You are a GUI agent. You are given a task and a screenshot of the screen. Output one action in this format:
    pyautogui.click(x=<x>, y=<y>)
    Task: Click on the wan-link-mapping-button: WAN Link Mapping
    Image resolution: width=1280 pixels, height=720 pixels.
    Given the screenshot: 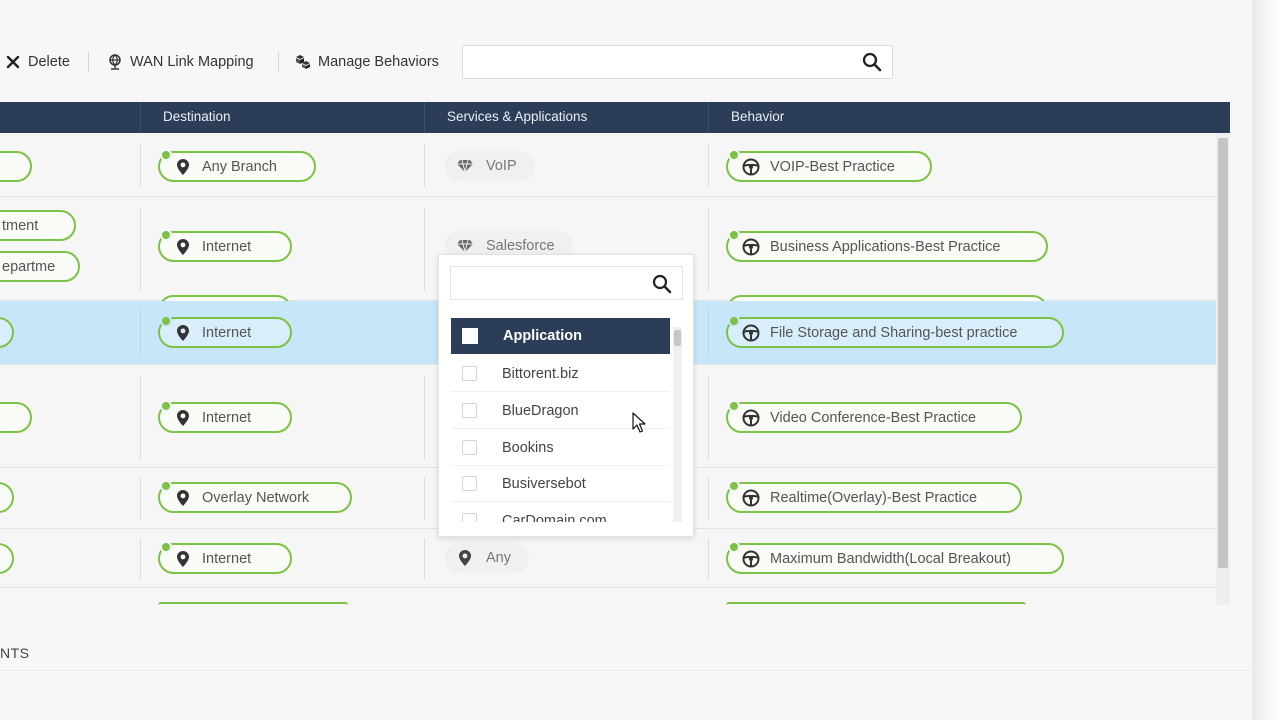 What is the action you would take?
    pyautogui.click(x=180, y=62)
    